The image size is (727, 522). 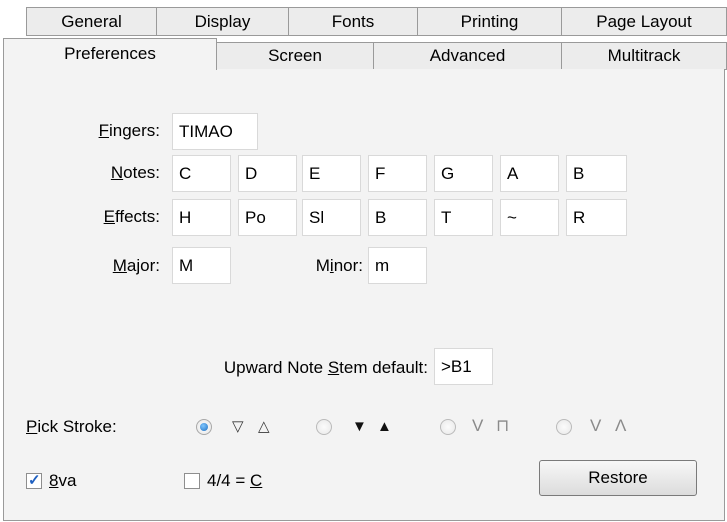 What do you see at coordinates (91, 21) in the screenshot?
I see `tab-general: General` at bounding box center [91, 21].